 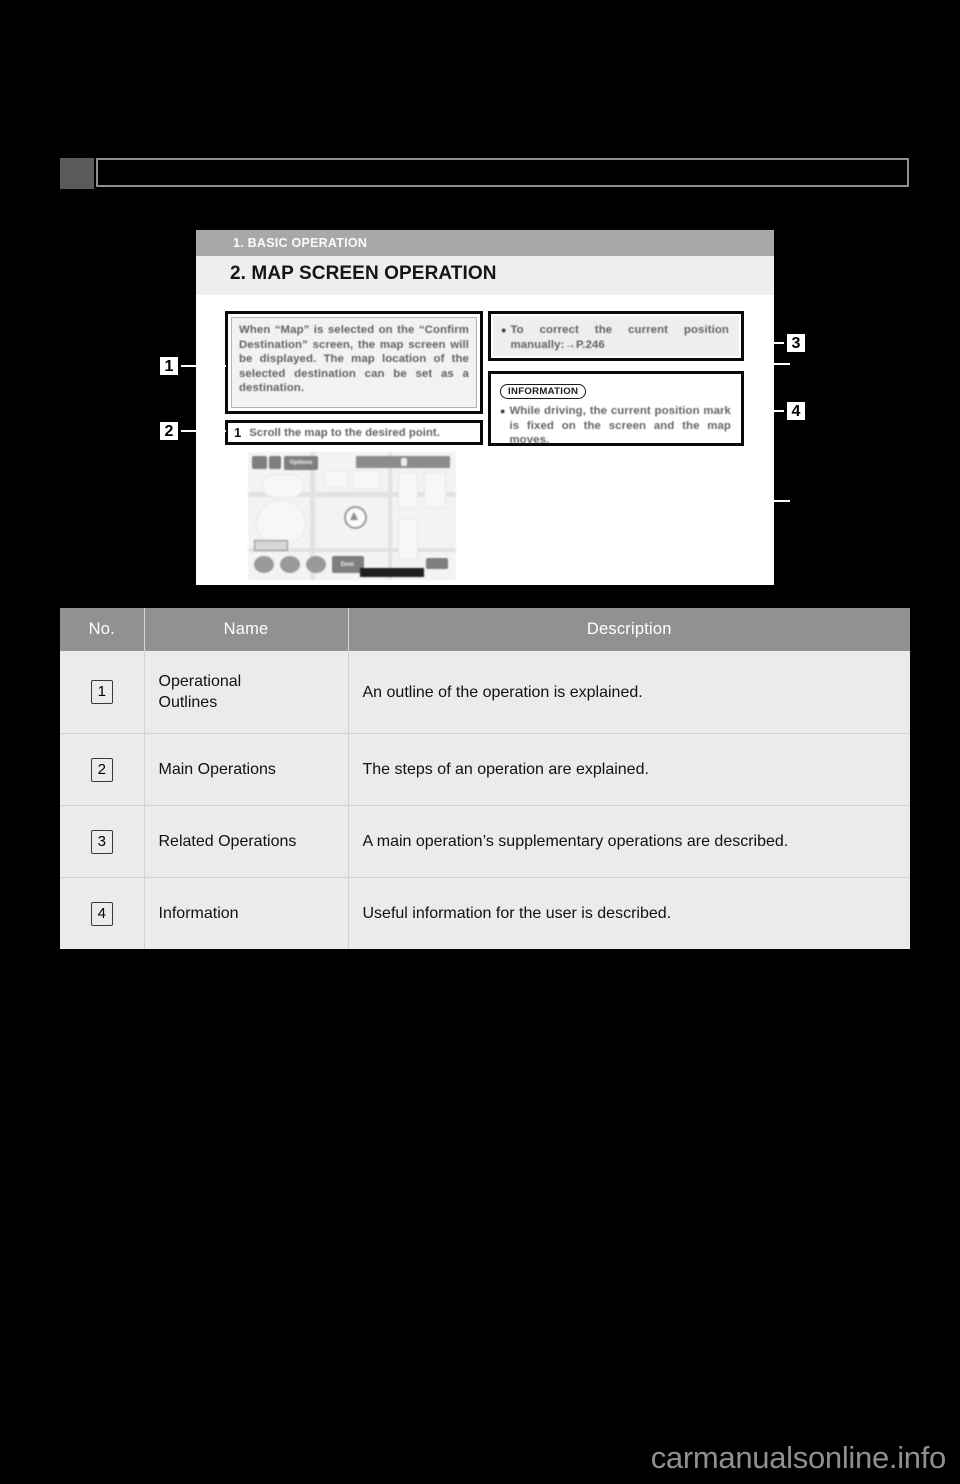 I want to click on figure-step-number: 1, so click(x=238, y=432).